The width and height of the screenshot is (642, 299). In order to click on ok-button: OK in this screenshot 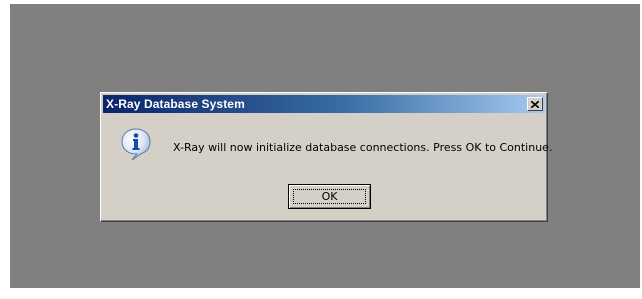, I will do `click(329, 196)`.